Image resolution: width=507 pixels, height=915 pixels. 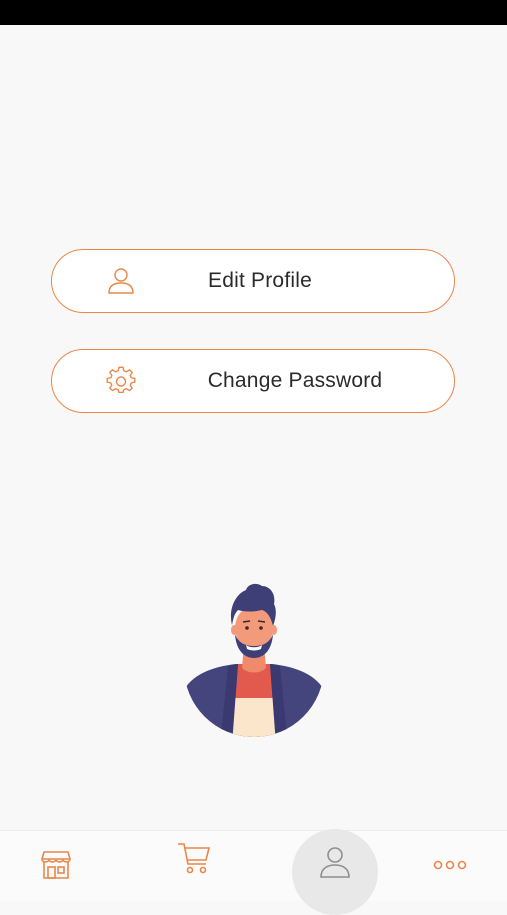 I want to click on store-icon, so click(x=56, y=864).